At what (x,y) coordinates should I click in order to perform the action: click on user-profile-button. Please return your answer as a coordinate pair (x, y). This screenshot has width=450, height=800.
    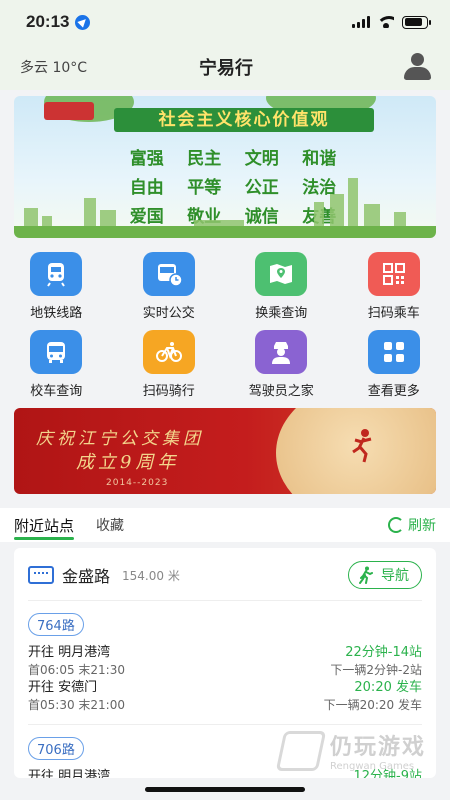
    Looking at the image, I should click on (377, 67).